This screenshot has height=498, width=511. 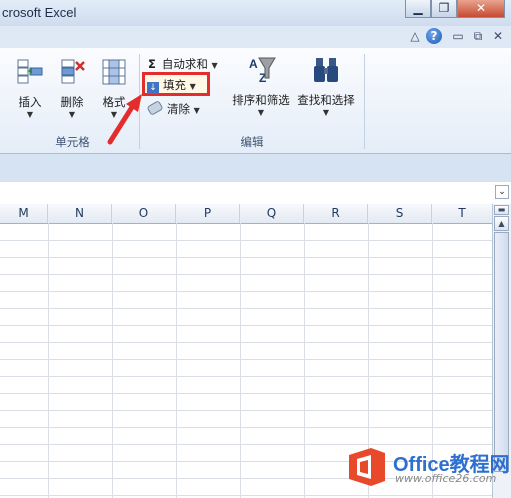 I want to click on fill-label: 填充, so click(x=174, y=85).